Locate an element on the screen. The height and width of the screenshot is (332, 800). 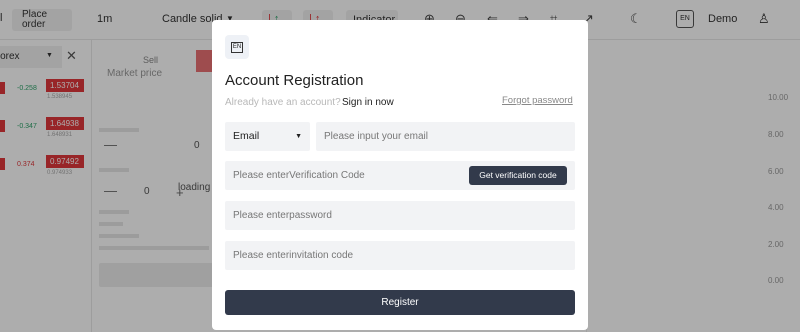
register-button: Register is located at coordinates (400, 302).